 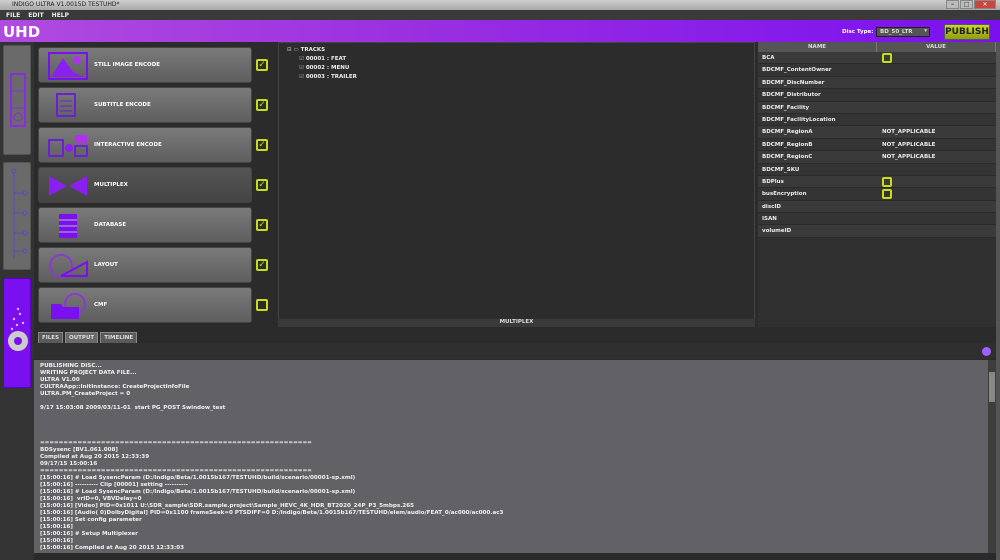 What do you see at coordinates (877, 145) in the screenshot?
I see `property-row: BDCMF_RegionB NOT_APPLICABLE` at bounding box center [877, 145].